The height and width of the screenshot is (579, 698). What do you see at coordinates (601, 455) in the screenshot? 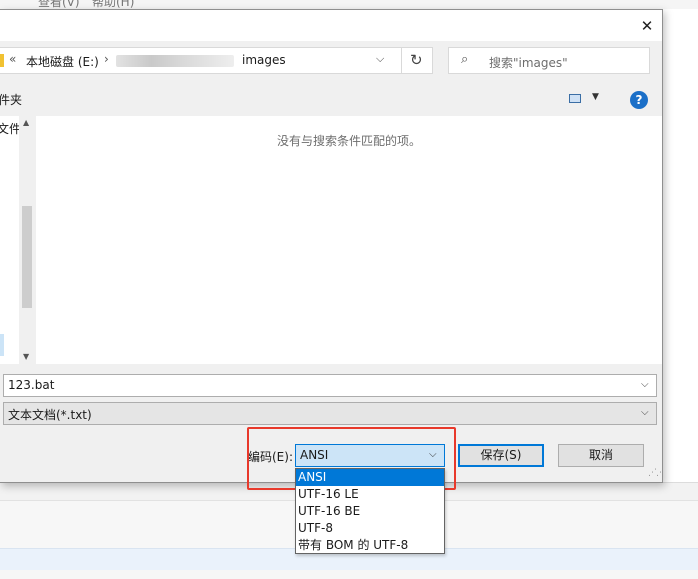
I see `cancel-button: 取消` at bounding box center [601, 455].